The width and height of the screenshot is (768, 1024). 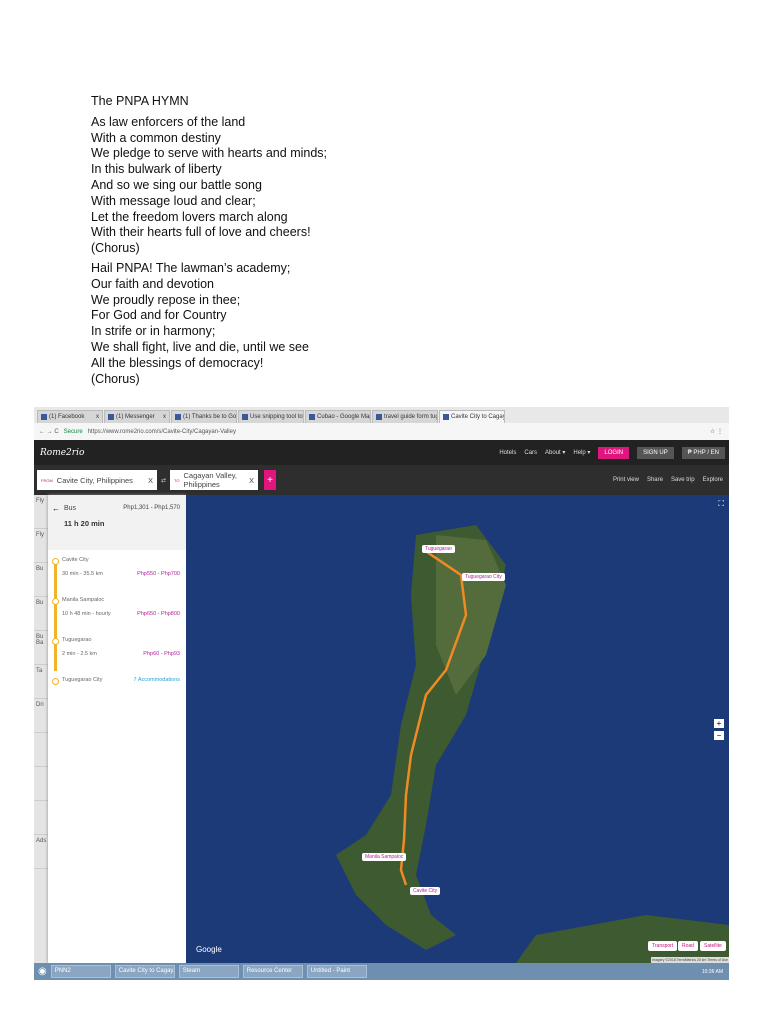 I want to click on segment-price: Php550 - Php700, so click(x=158, y=574).